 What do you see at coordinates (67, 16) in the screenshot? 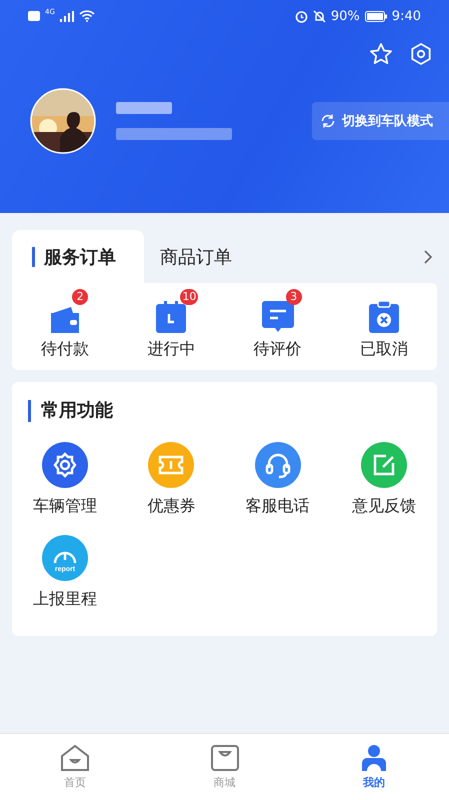
I see `signal-icon` at bounding box center [67, 16].